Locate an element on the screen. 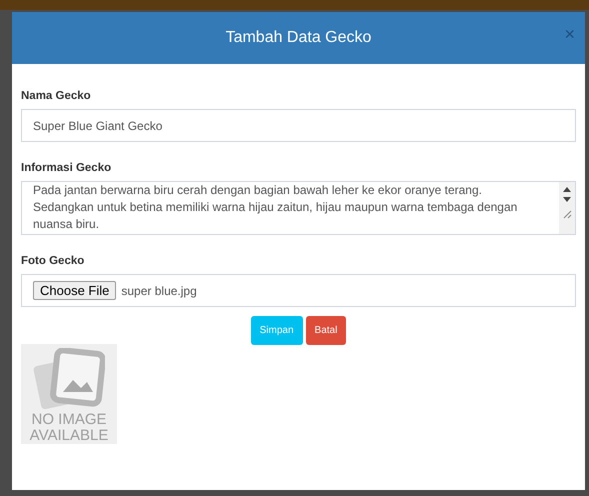 Image resolution: width=589 pixels, height=496 pixels. resize-grip-icon is located at coordinates (567, 214).